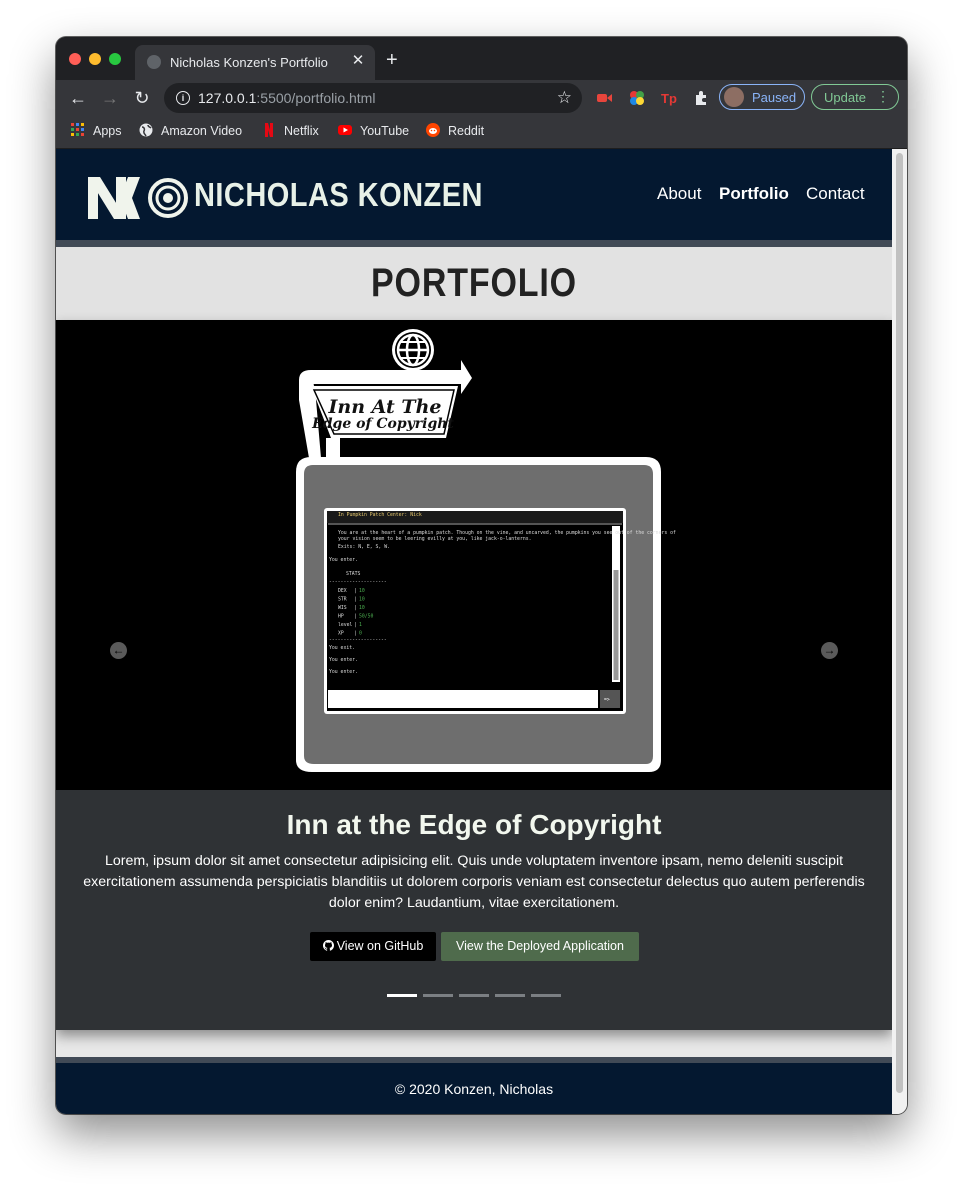 The width and height of the screenshot is (963, 1189). What do you see at coordinates (255, 62) in the screenshot?
I see `browser-tab: Nicholas Konzen's Portfolio ✕` at bounding box center [255, 62].